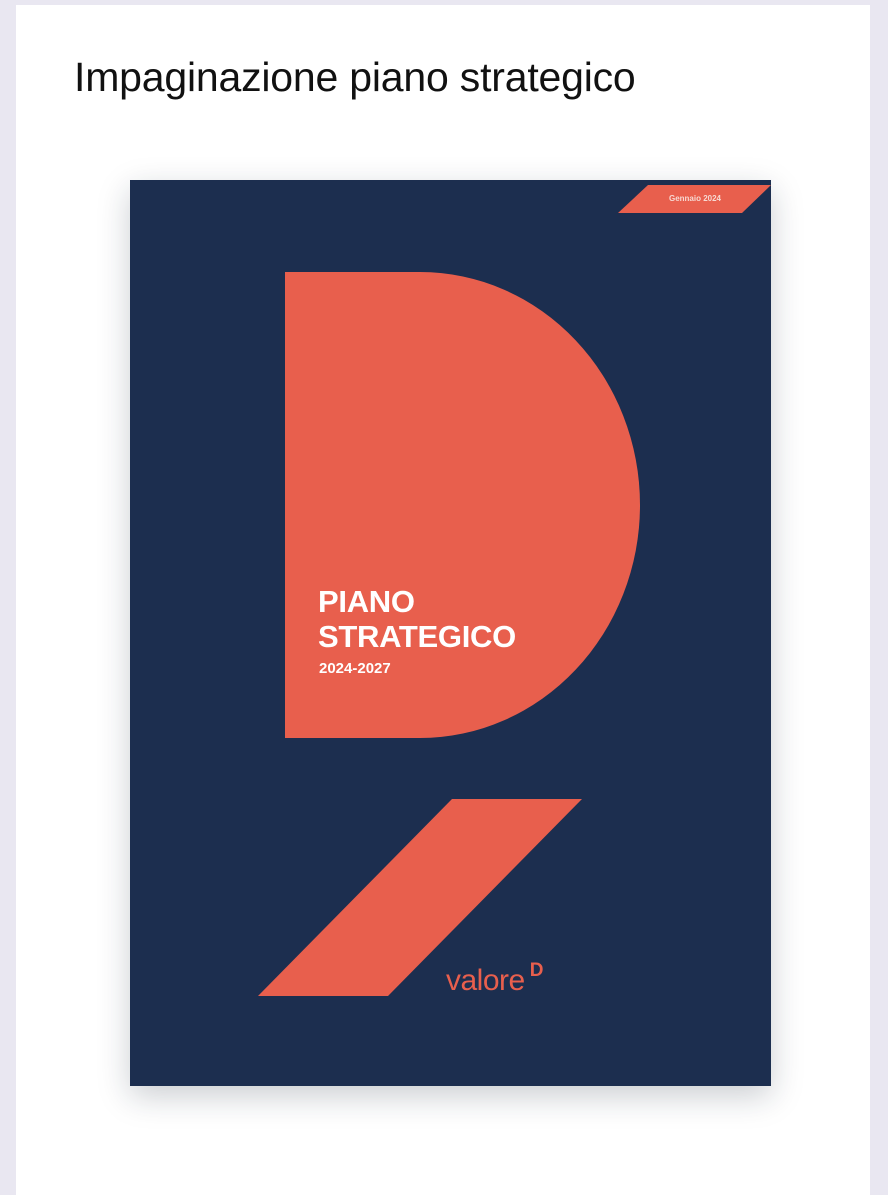  What do you see at coordinates (355, 77) in the screenshot?
I see `card-title: Impaginazione piano strategico` at bounding box center [355, 77].